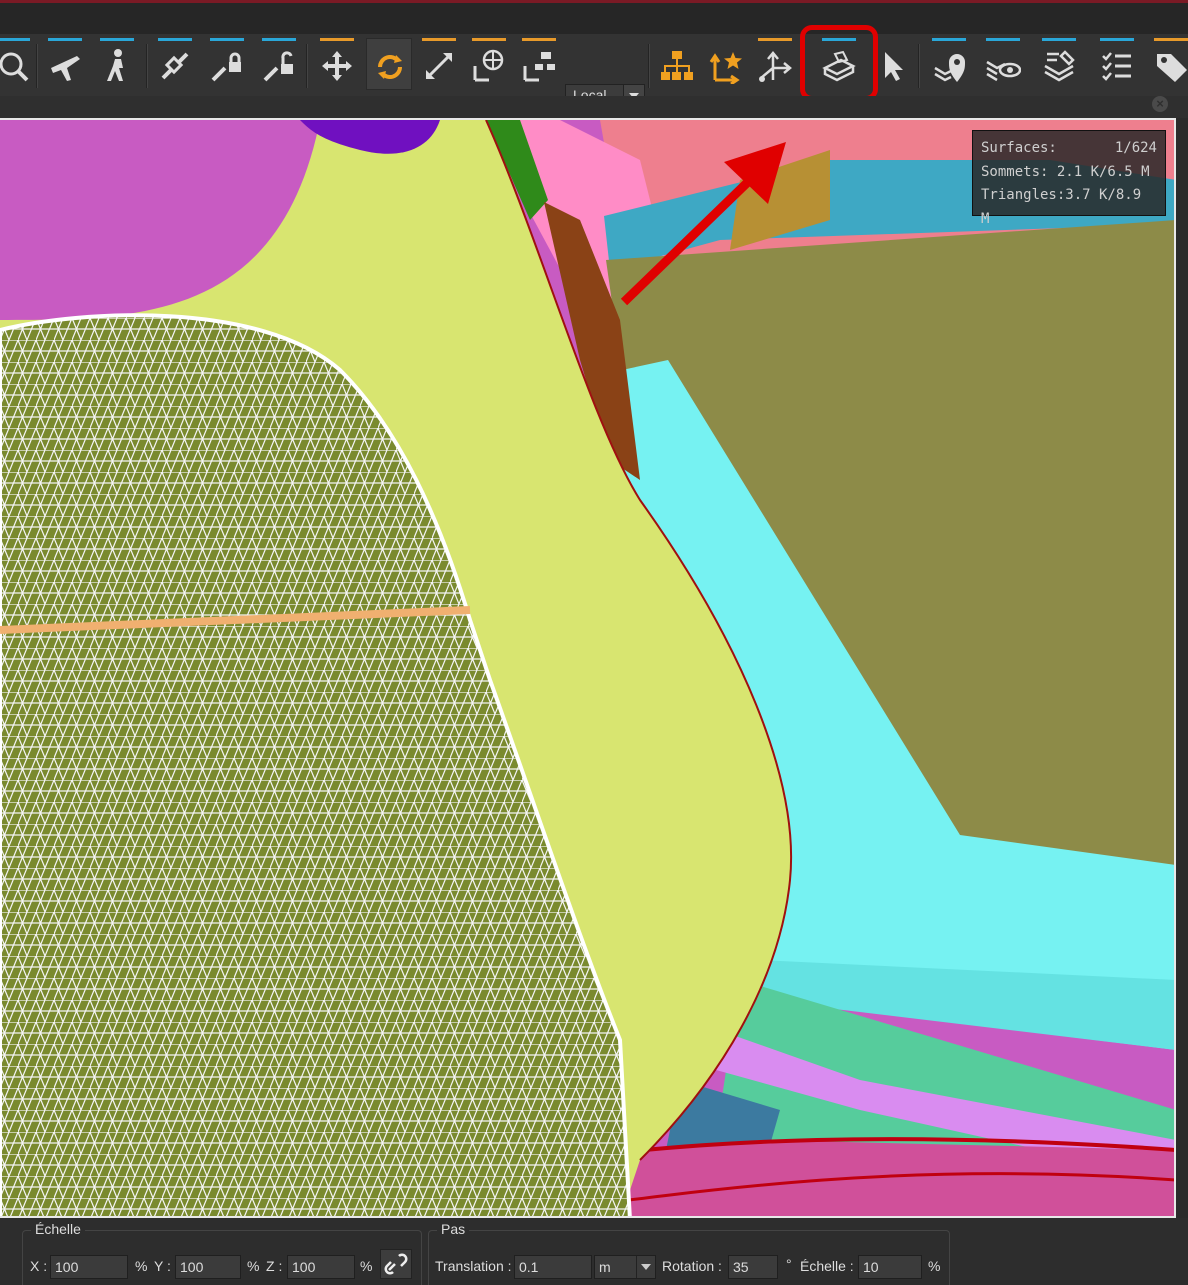 The width and height of the screenshot is (1188, 1285). I want to click on lock-link-icon, so click(226, 67).